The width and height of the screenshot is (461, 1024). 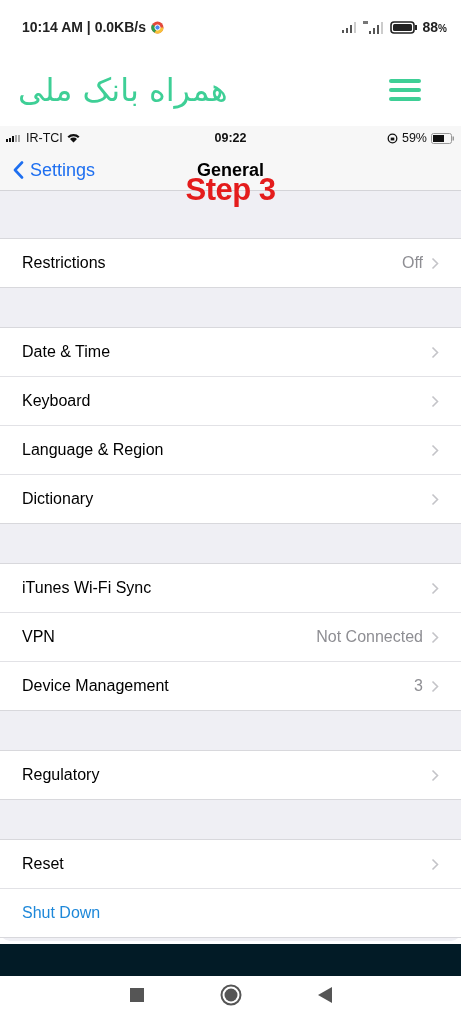 I want to click on chevron-left-icon, so click(x=18, y=170).